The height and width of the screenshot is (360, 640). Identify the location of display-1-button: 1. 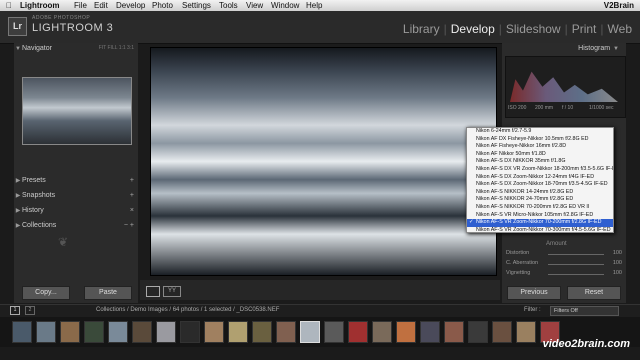
(15, 310).